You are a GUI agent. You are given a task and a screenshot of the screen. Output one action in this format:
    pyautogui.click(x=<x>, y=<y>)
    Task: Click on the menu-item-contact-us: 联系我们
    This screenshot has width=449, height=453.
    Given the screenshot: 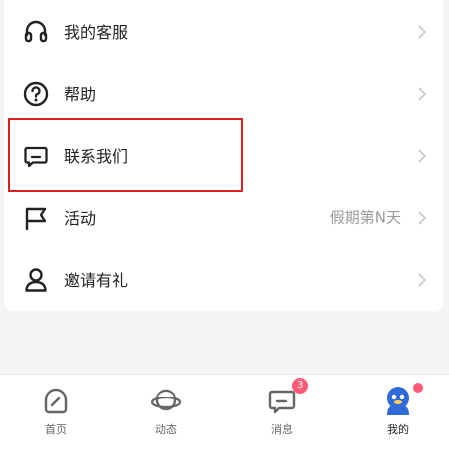 What is the action you would take?
    pyautogui.click(x=223, y=155)
    